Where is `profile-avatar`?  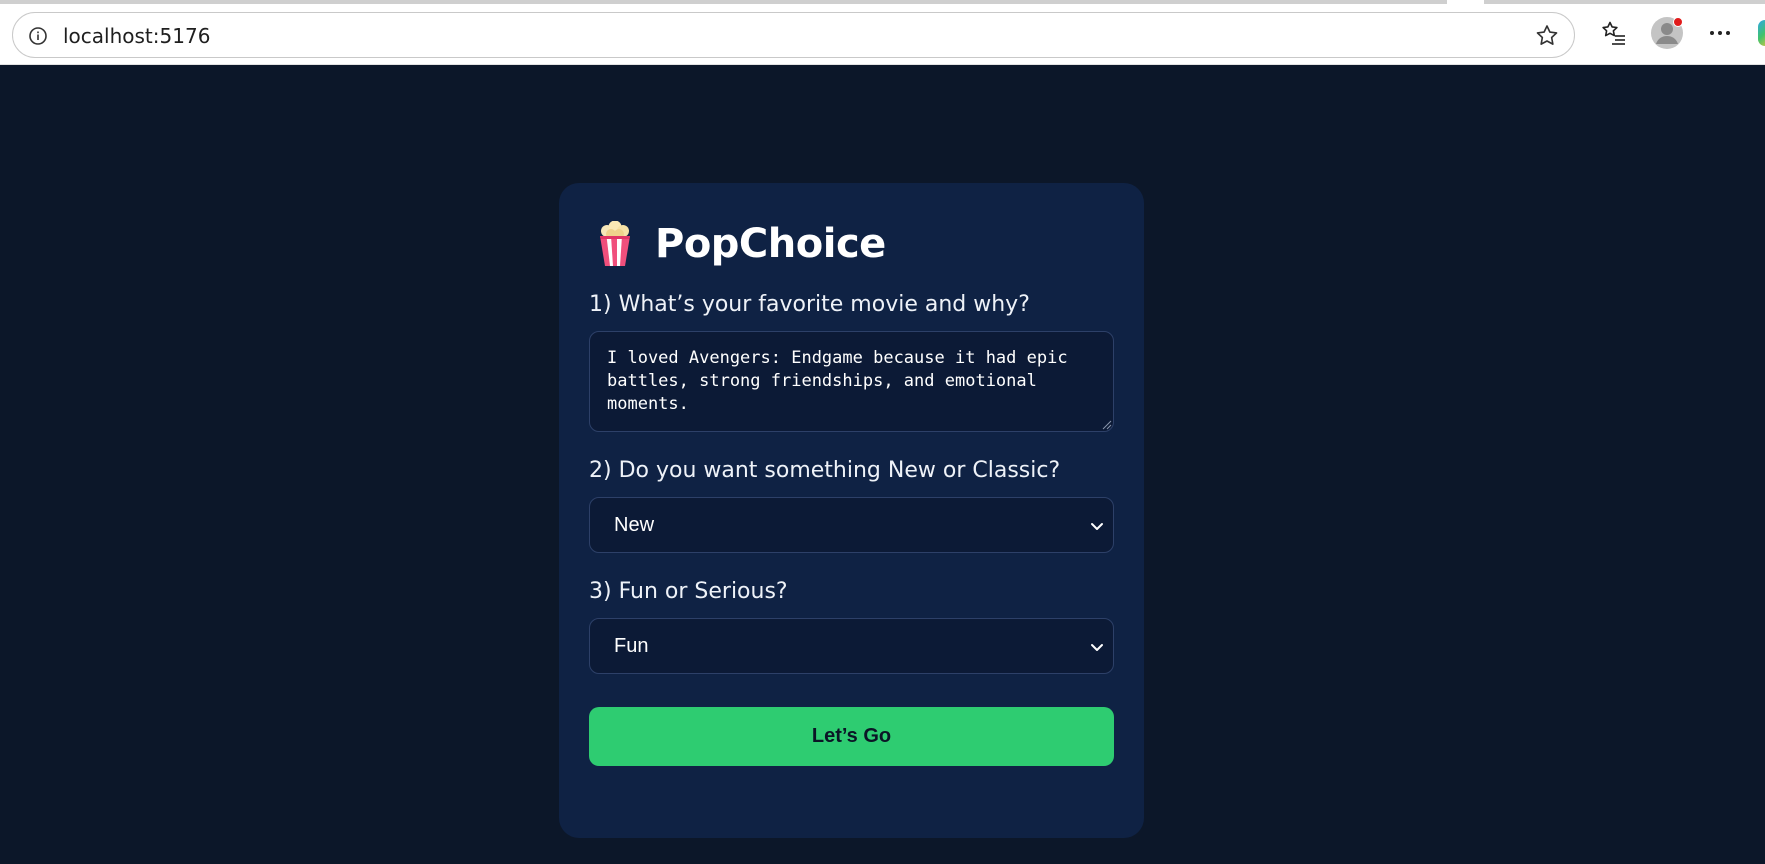 profile-avatar is located at coordinates (1667, 33).